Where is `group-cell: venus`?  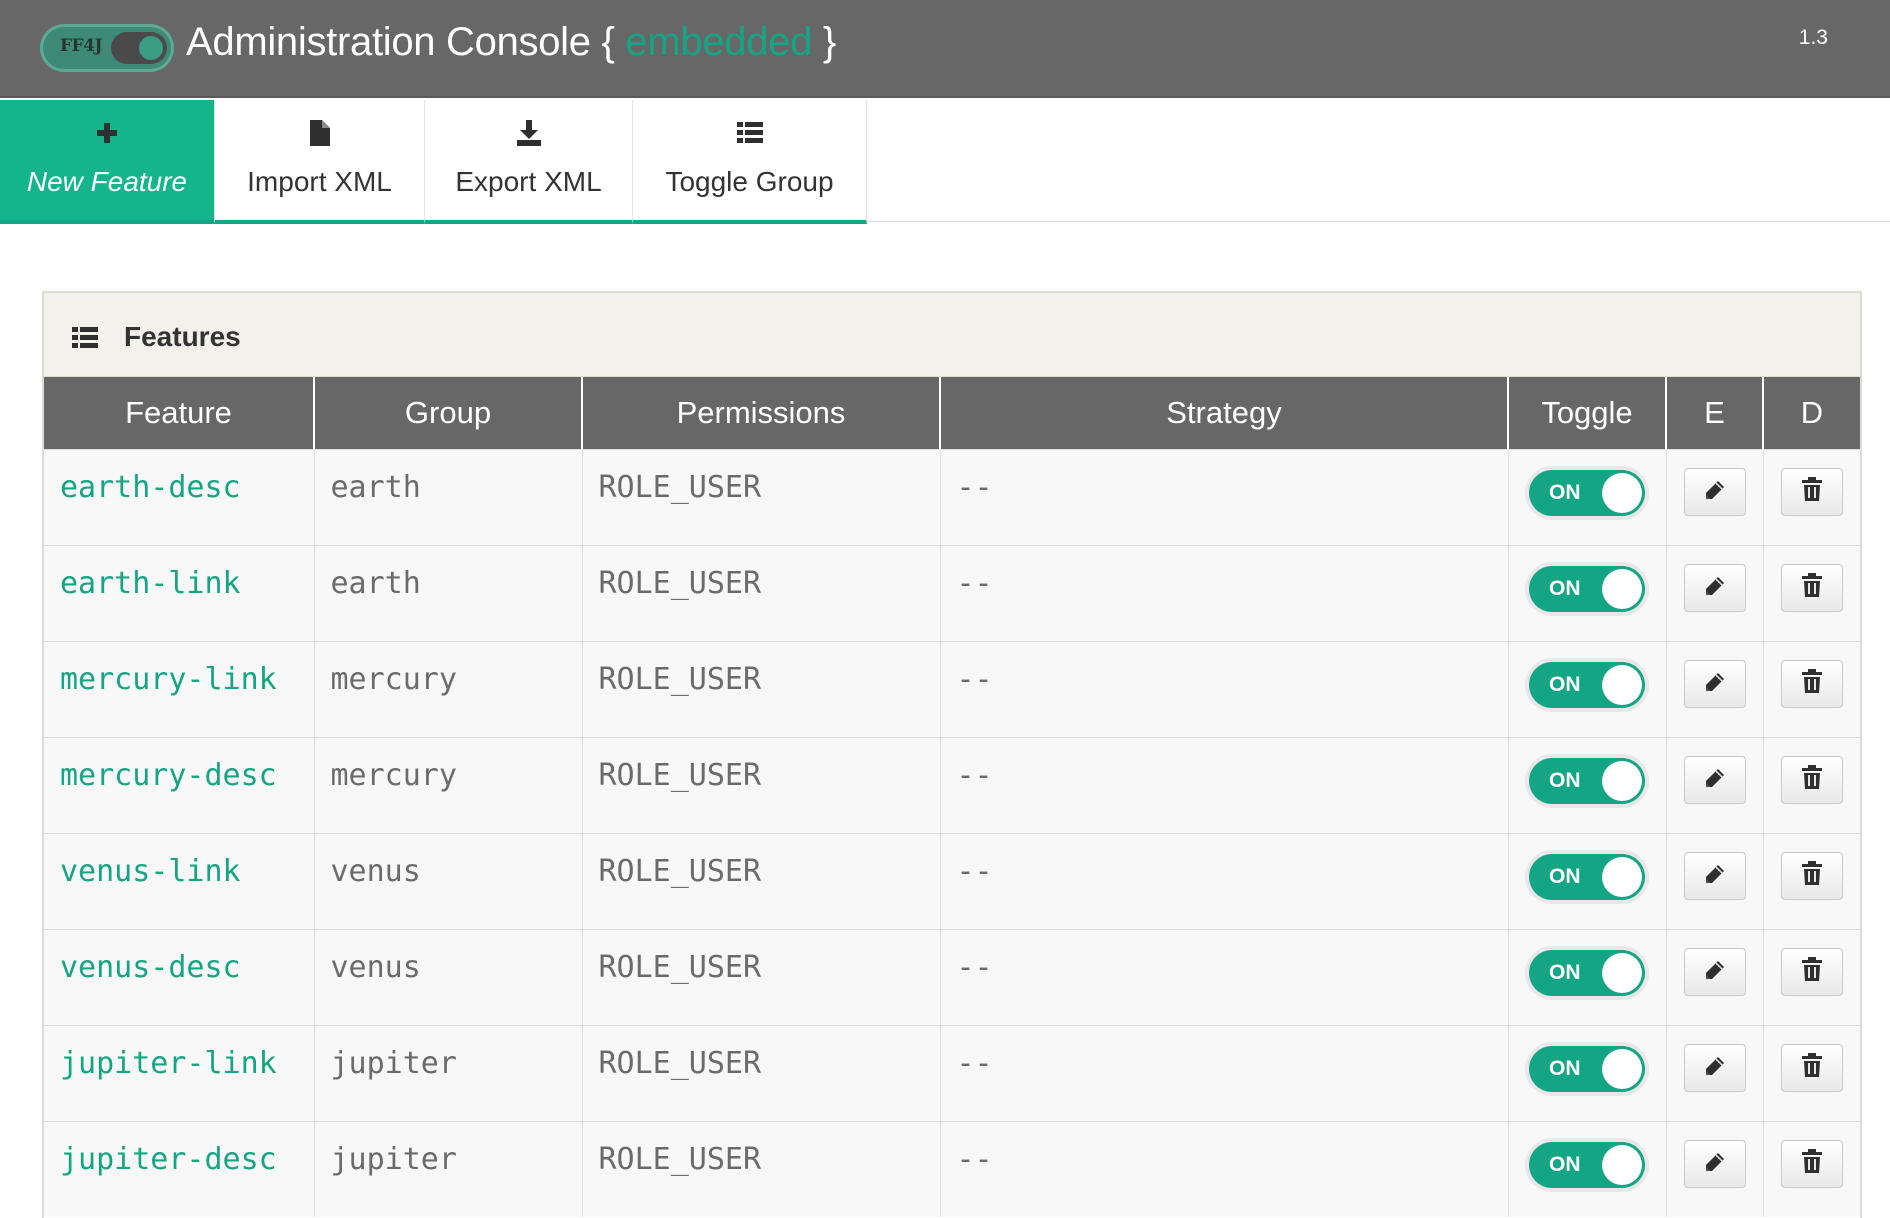
group-cell: venus is located at coordinates (448, 880).